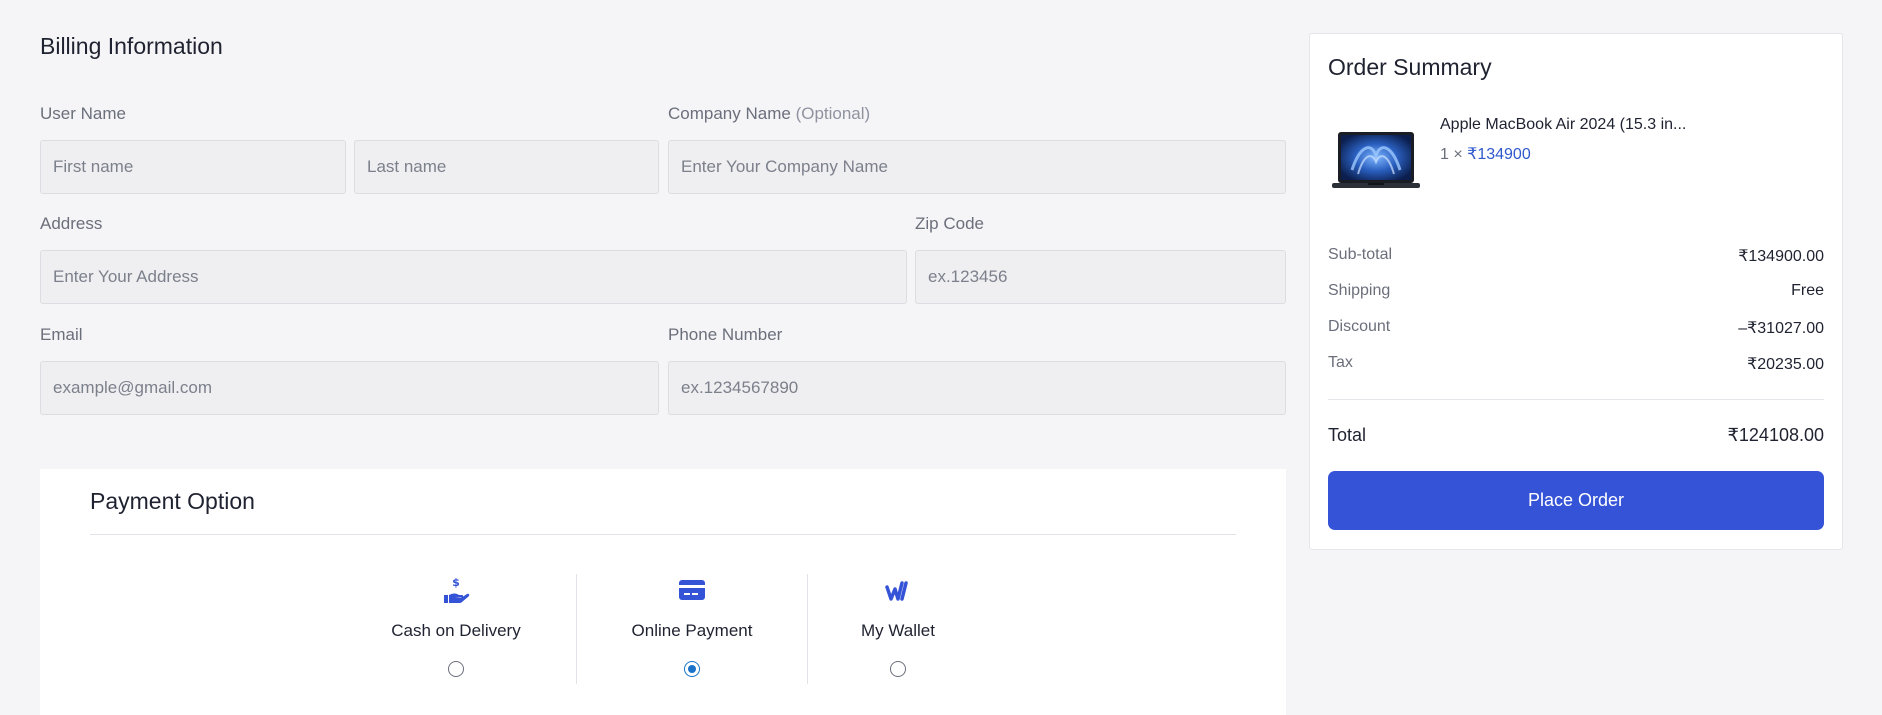 The height and width of the screenshot is (715, 1882). Describe the element at coordinates (1100, 277) in the screenshot. I see `zip-code-input` at that location.